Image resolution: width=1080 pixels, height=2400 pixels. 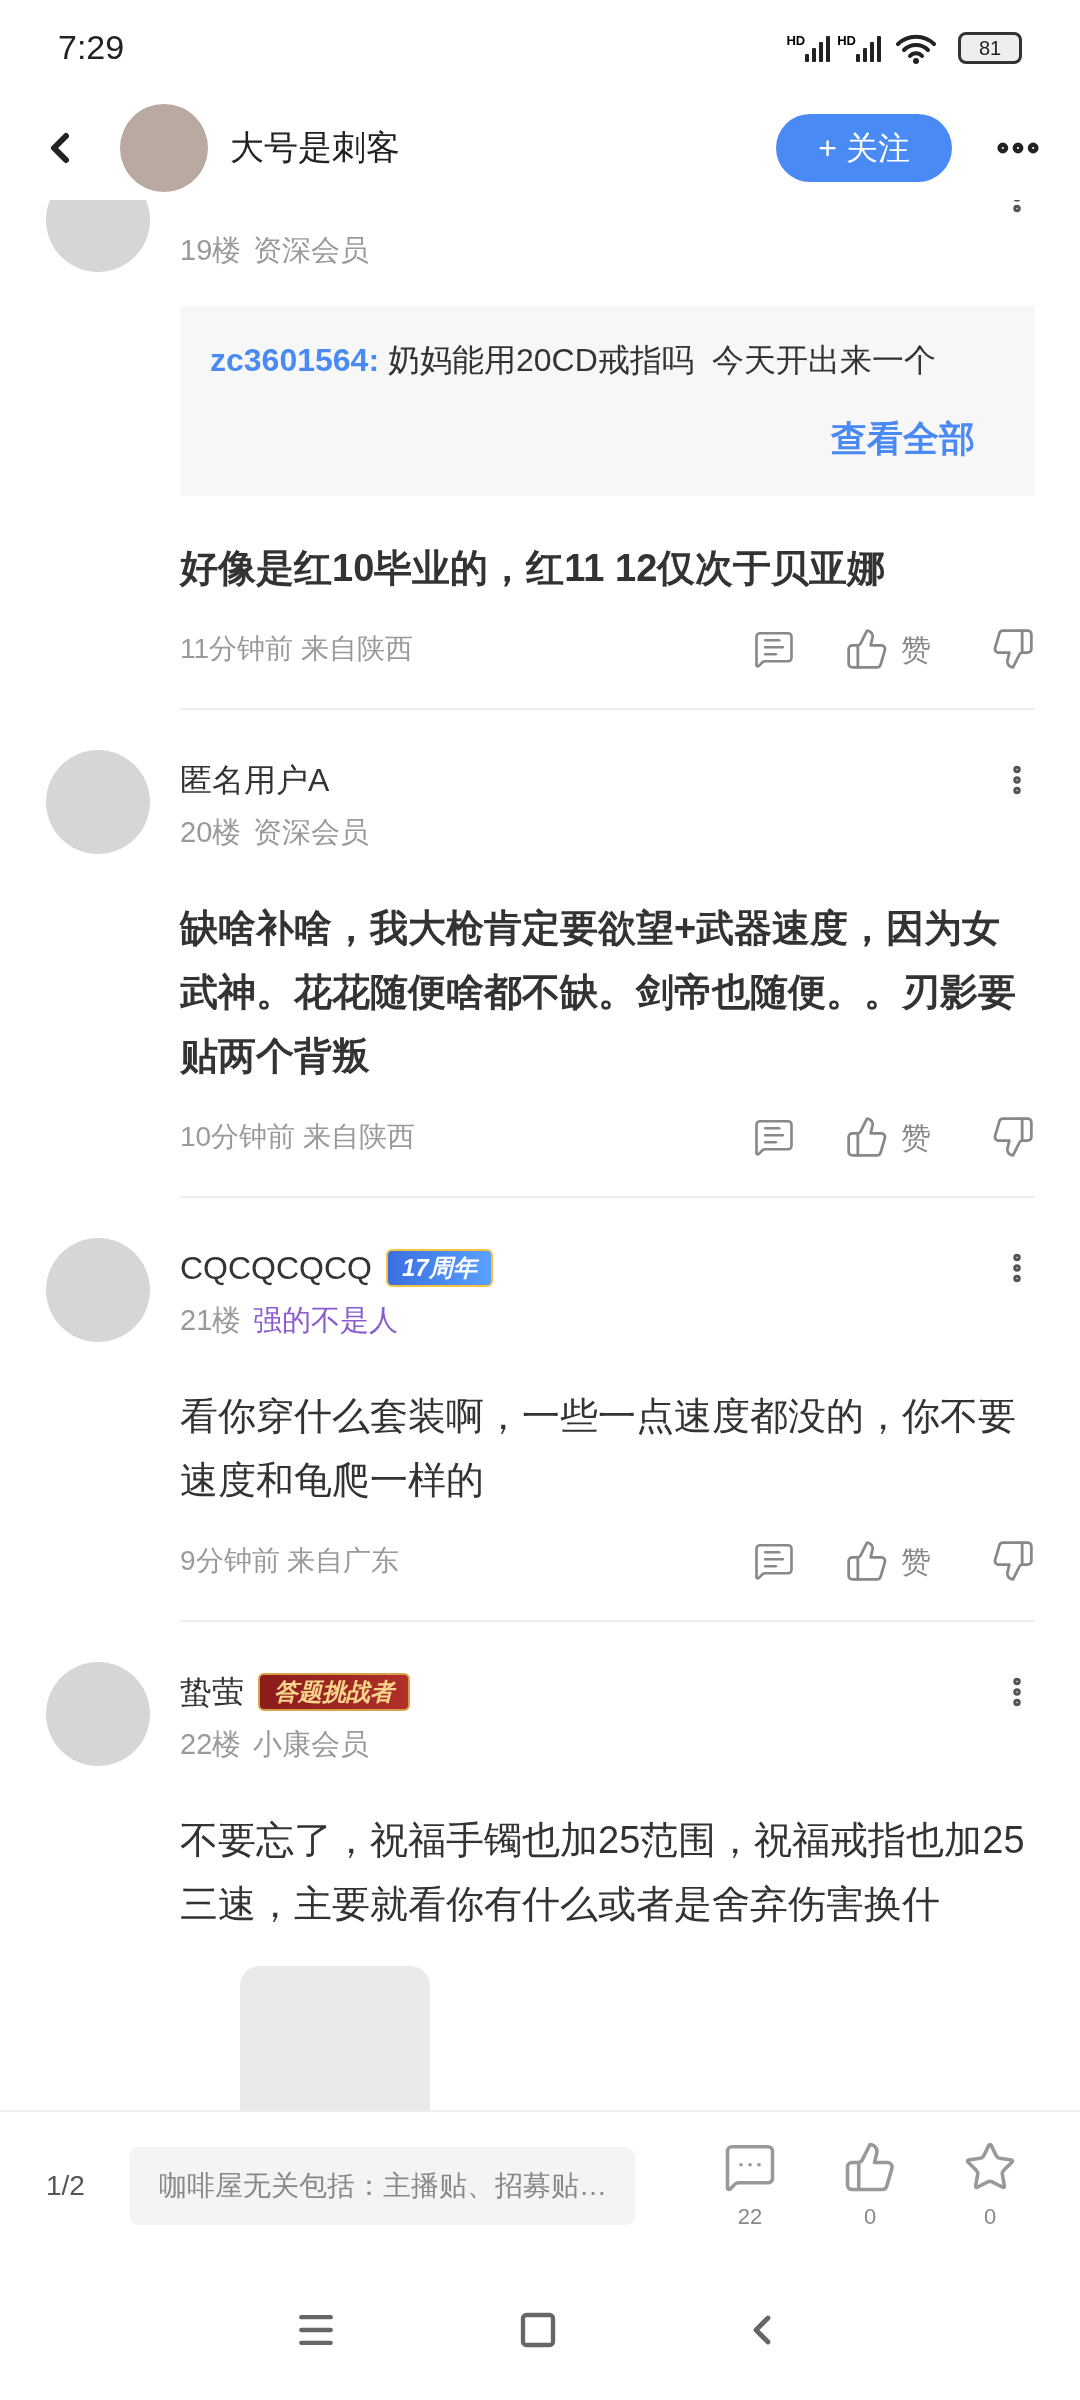 What do you see at coordinates (990, 2216) in the screenshot?
I see `favorite-count: 0` at bounding box center [990, 2216].